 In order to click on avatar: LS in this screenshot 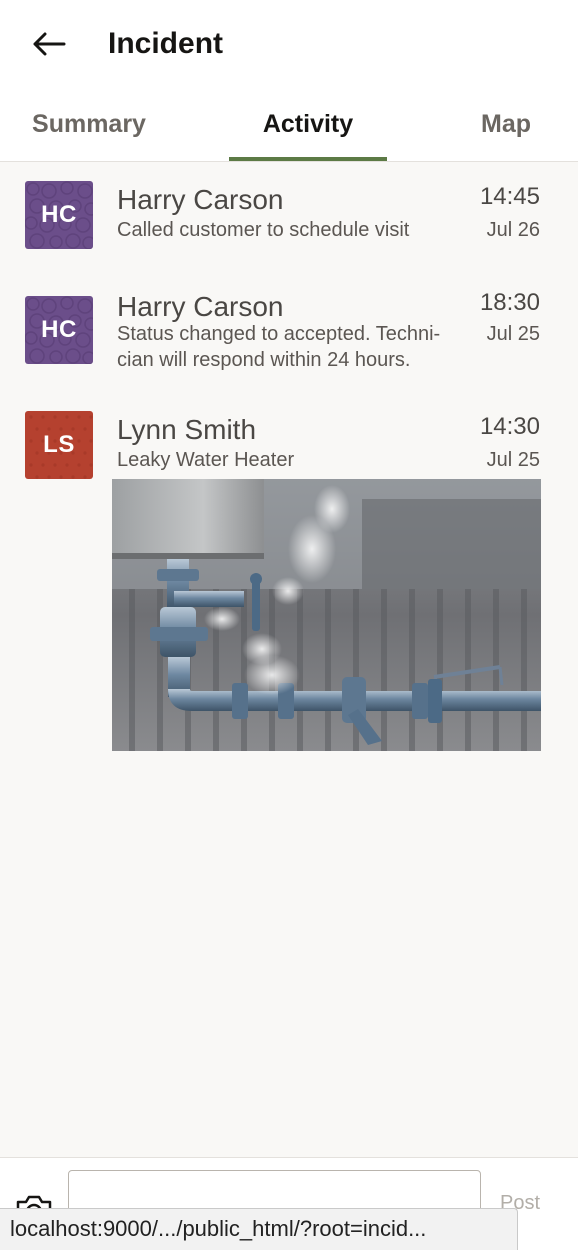, I will do `click(59, 445)`.